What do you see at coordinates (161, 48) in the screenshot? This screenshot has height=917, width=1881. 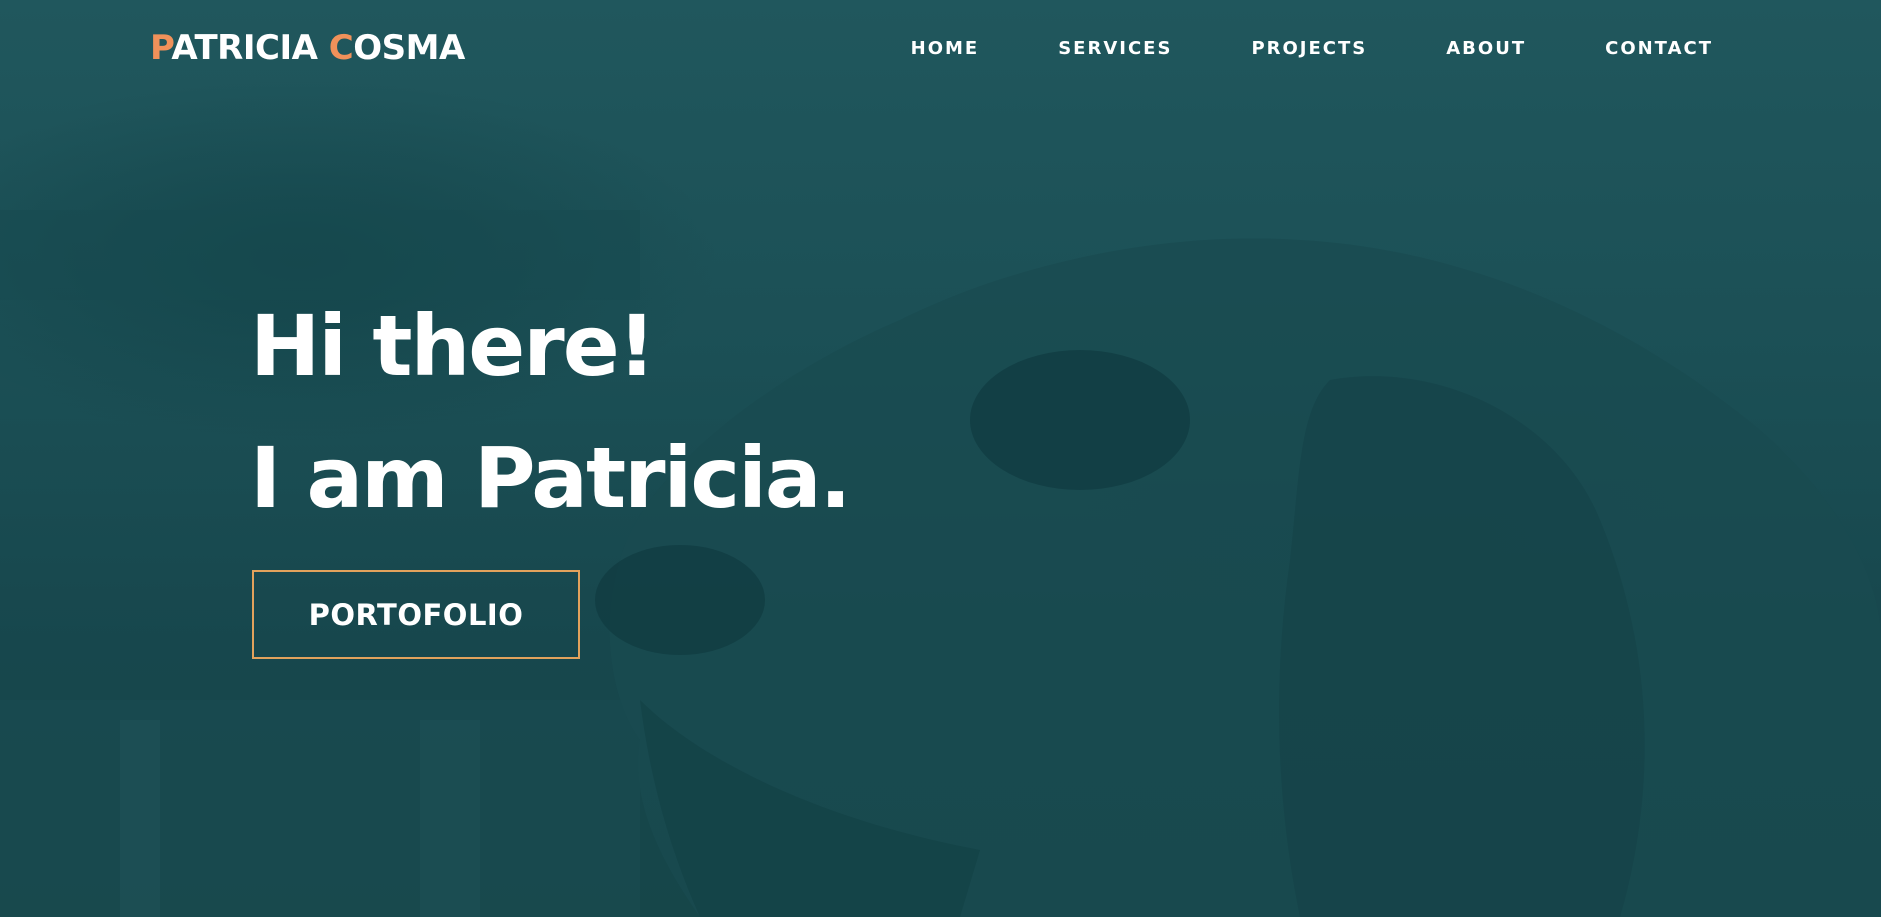 I see `logo-first-initial: P` at bounding box center [161, 48].